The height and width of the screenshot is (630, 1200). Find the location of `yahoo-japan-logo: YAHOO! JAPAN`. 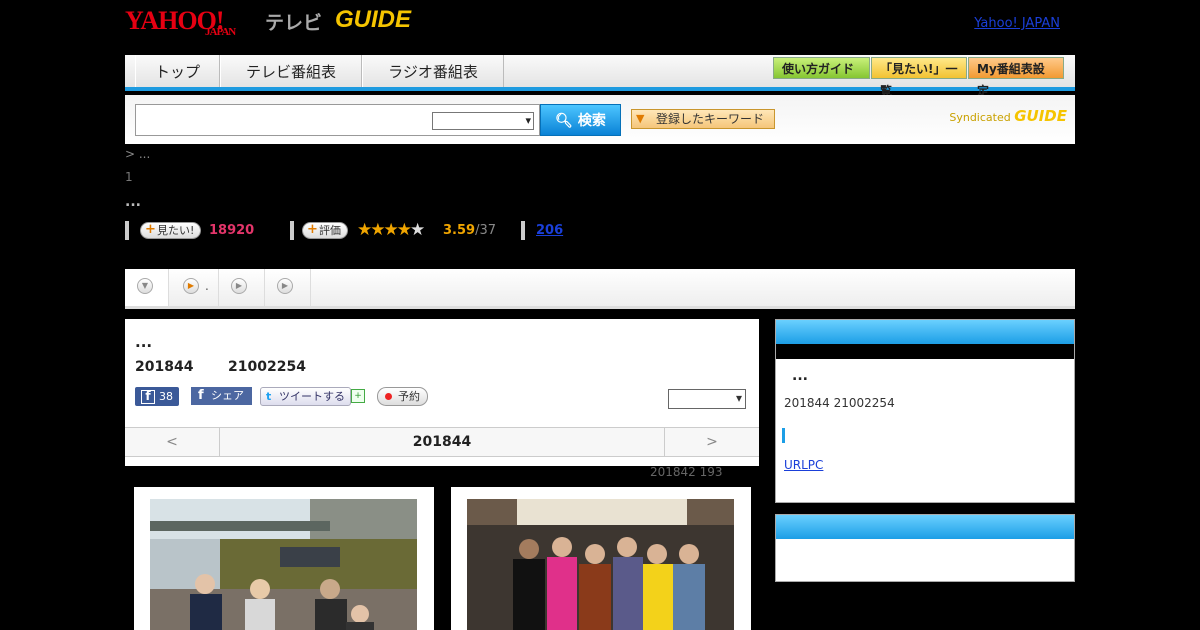

yahoo-japan-logo: YAHOO! JAPAN is located at coordinates (180, 22).